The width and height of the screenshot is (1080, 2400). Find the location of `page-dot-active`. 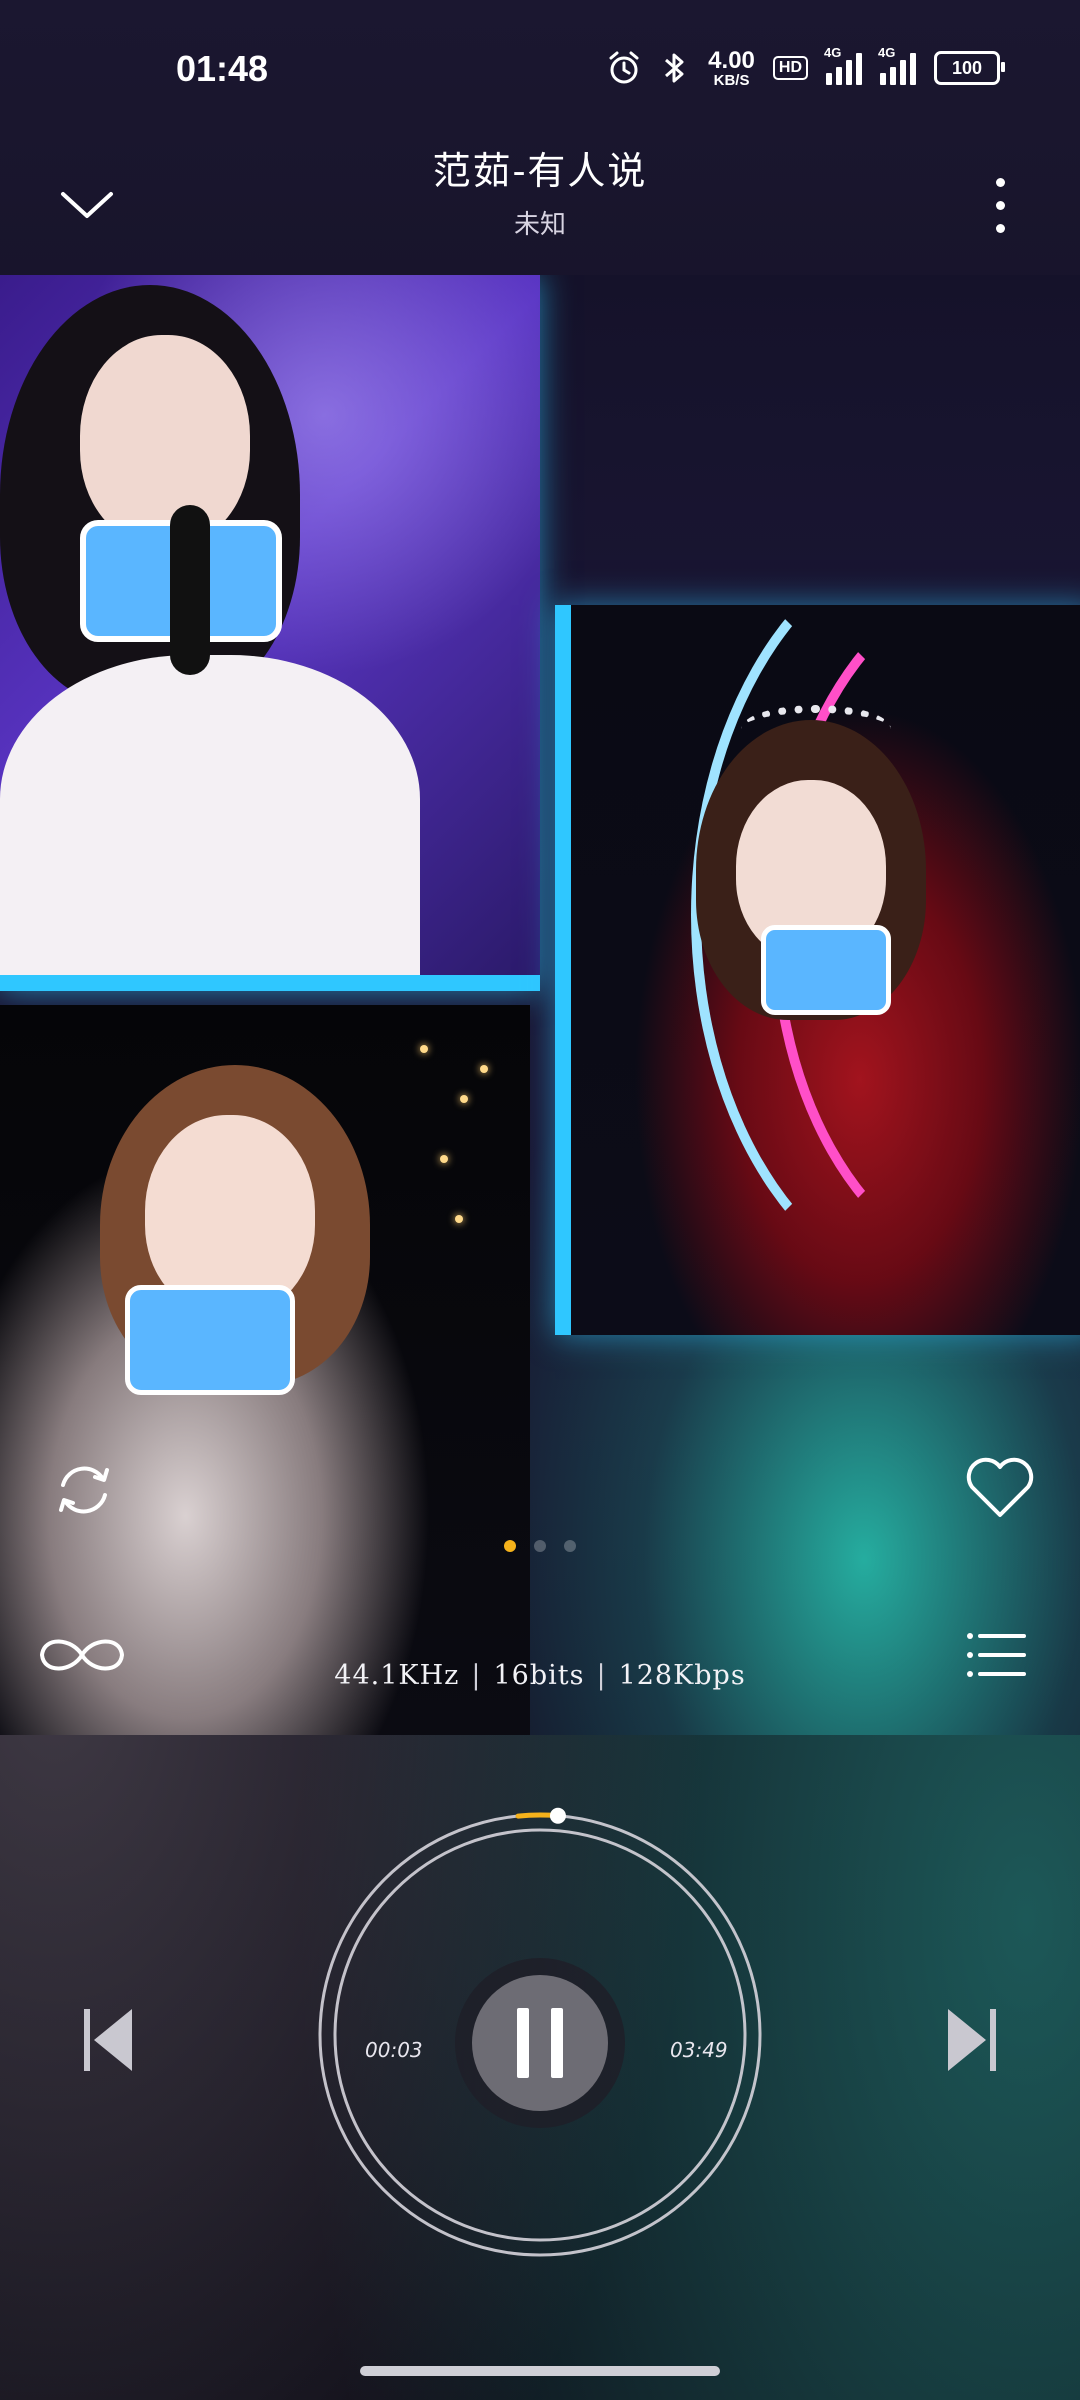

page-dot-active is located at coordinates (510, 1546).